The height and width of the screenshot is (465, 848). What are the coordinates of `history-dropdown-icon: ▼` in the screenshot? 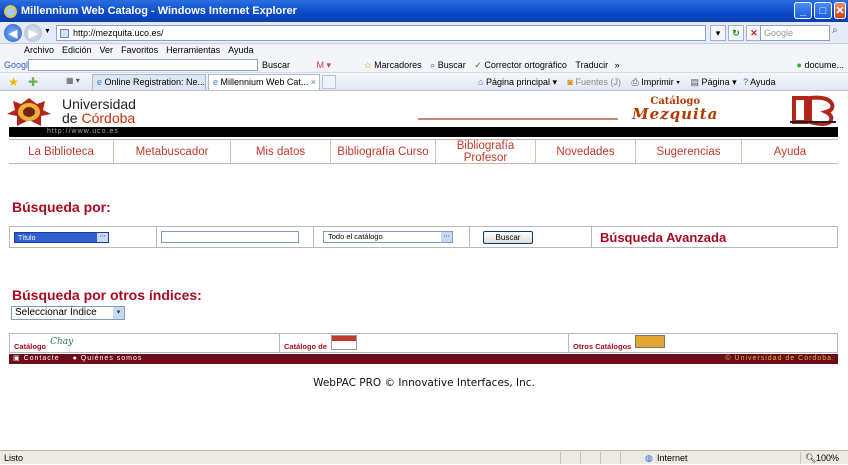 It's located at (47, 31).